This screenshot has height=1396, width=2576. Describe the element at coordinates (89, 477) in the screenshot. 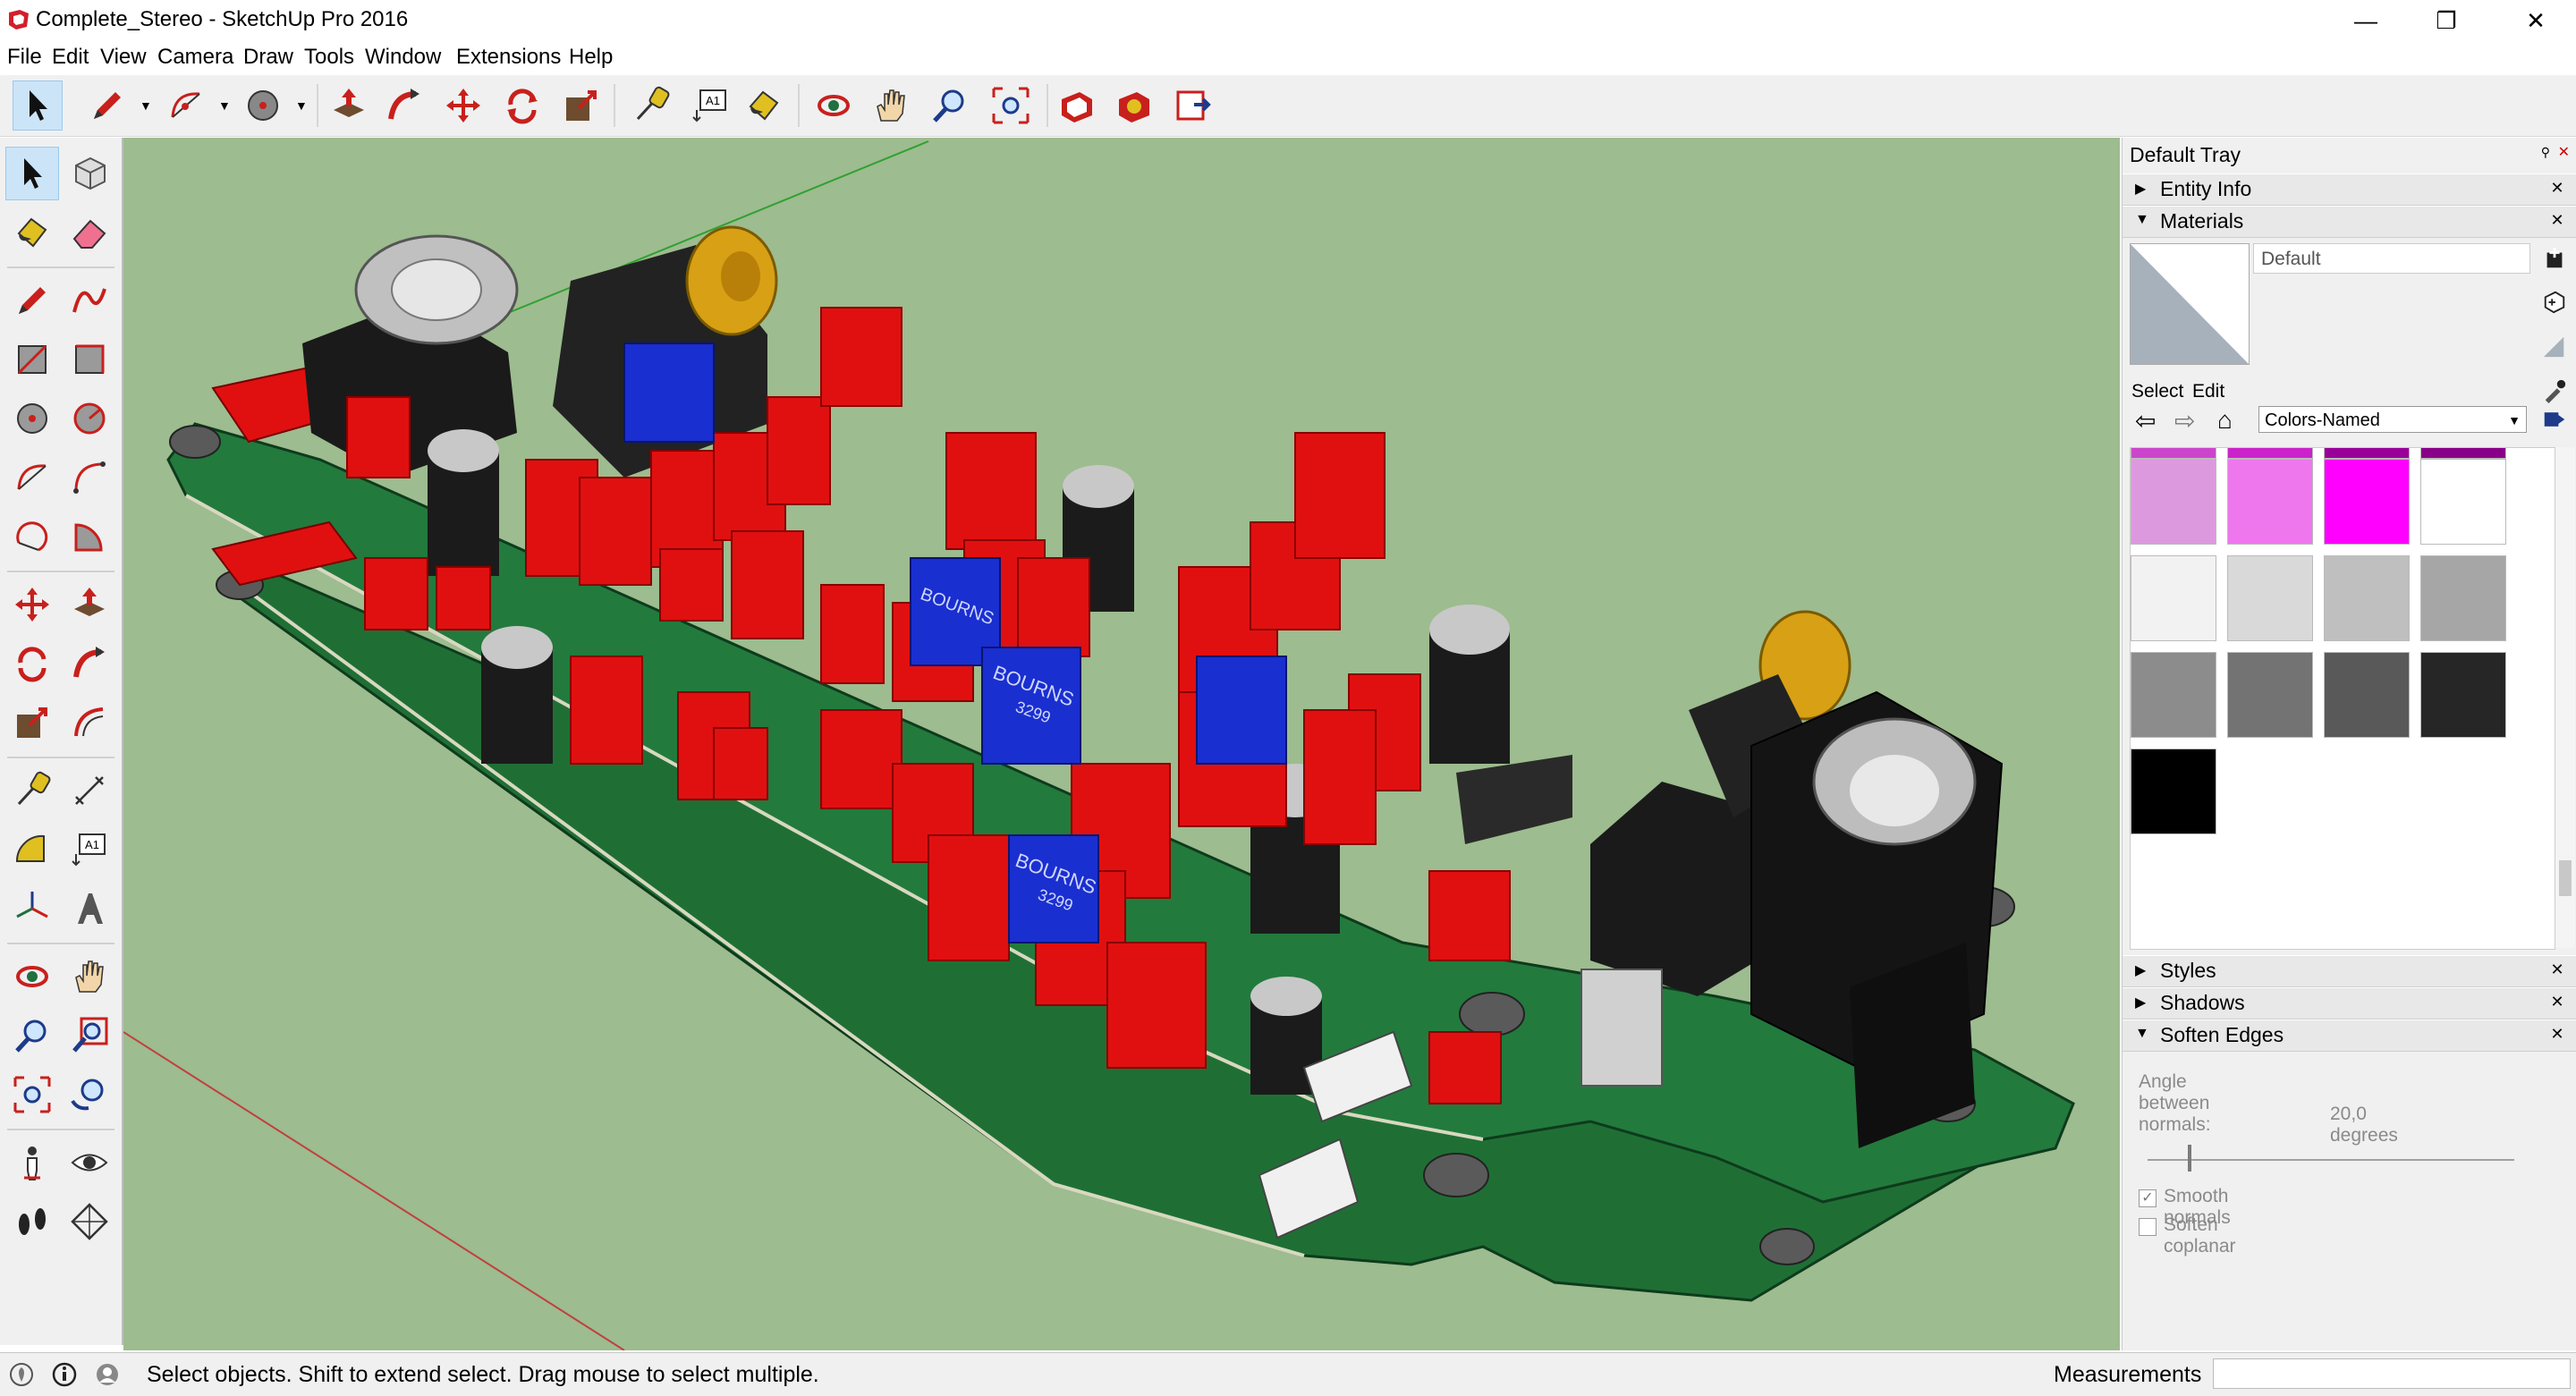

I see `two-point-arc-tool-button` at that location.